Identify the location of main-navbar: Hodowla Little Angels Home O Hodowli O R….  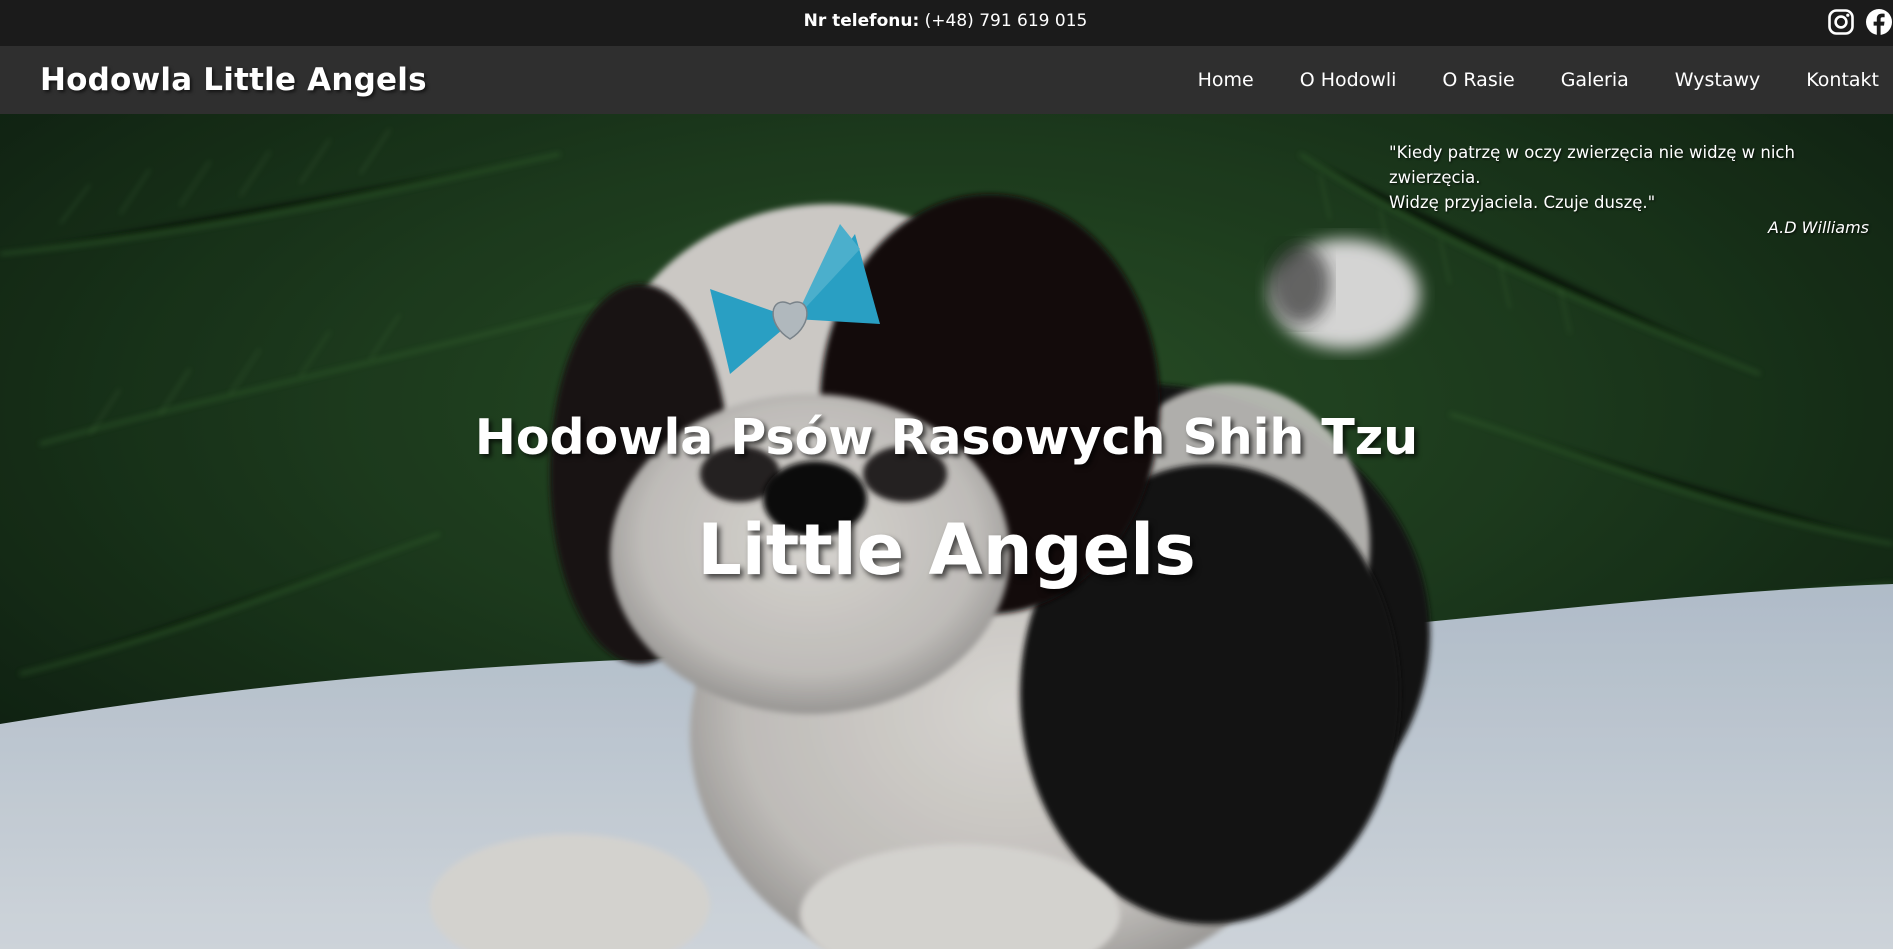
(946, 80).